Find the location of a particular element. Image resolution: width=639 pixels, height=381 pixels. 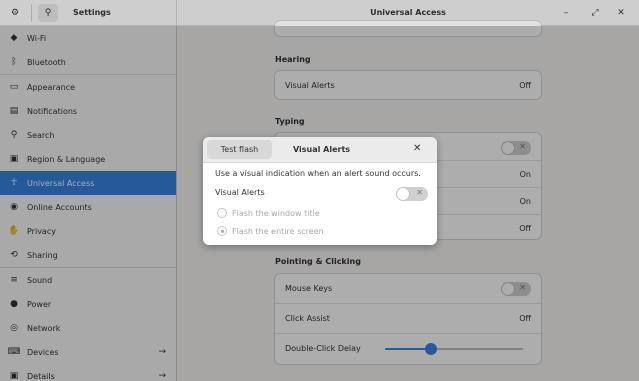

close-icon: ✕ is located at coordinates (417, 148).